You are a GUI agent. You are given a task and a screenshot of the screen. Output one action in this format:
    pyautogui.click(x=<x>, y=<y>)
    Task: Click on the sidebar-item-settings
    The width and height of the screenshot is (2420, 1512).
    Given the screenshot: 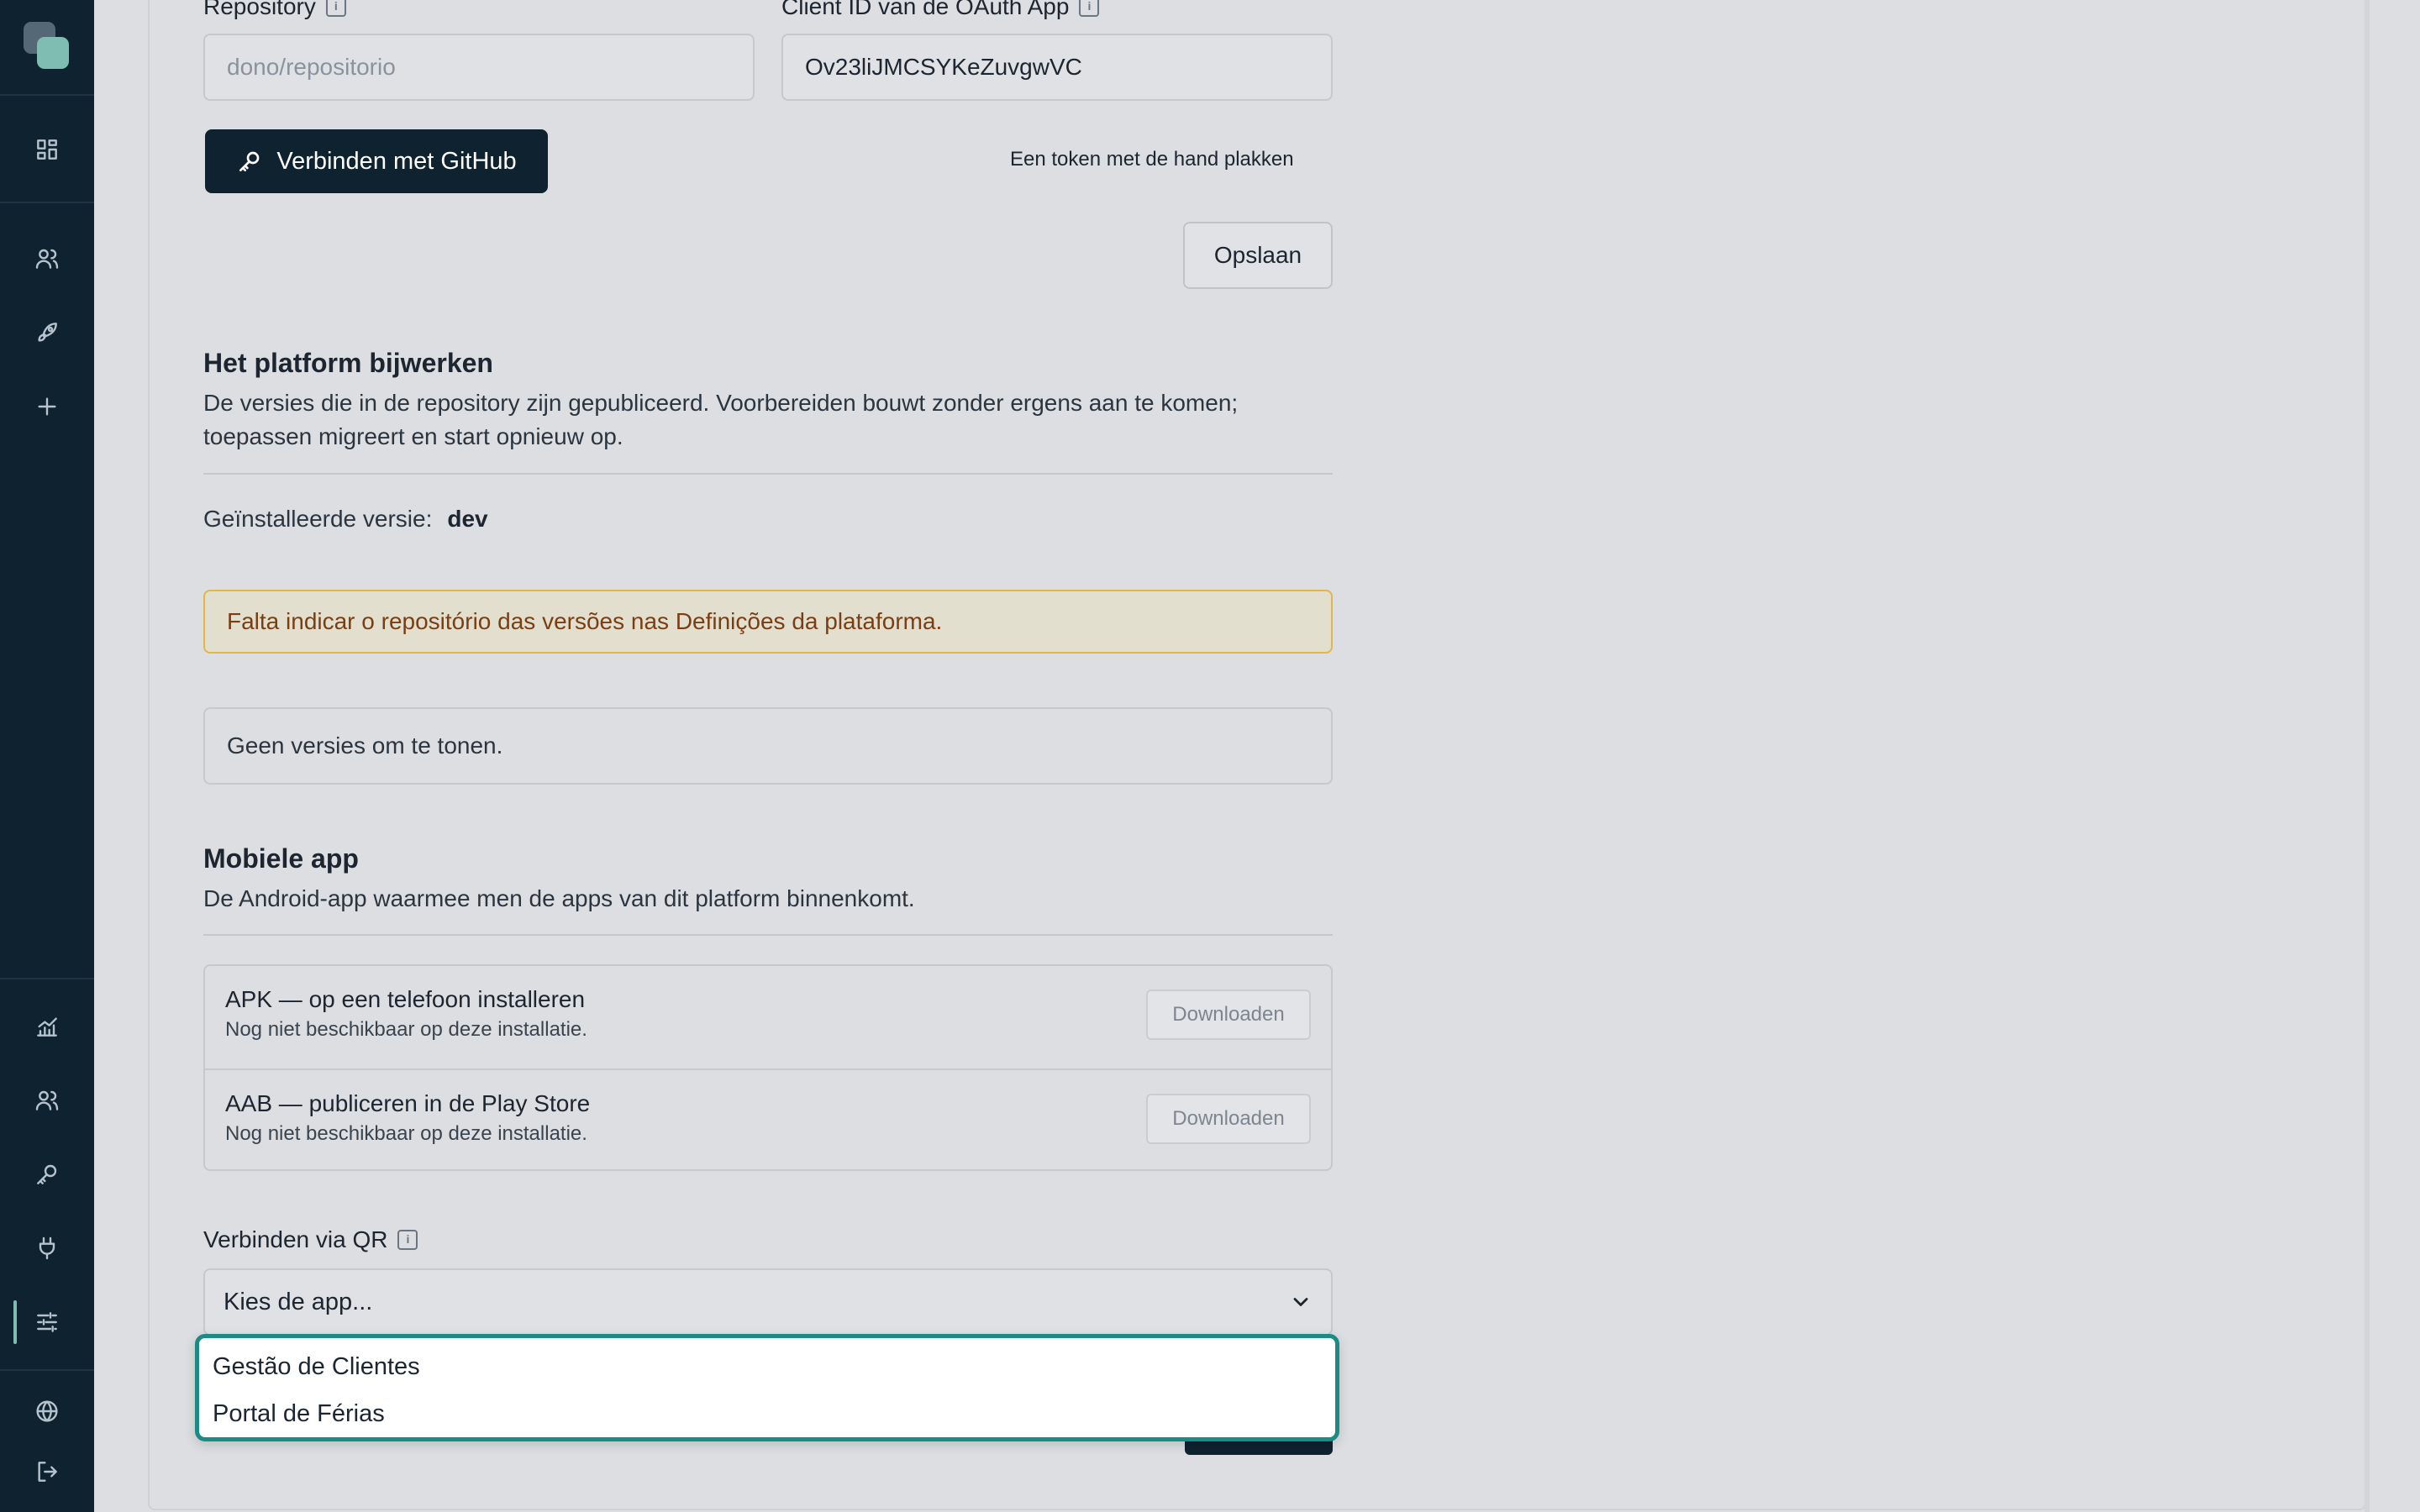 What is the action you would take?
    pyautogui.click(x=47, y=1322)
    